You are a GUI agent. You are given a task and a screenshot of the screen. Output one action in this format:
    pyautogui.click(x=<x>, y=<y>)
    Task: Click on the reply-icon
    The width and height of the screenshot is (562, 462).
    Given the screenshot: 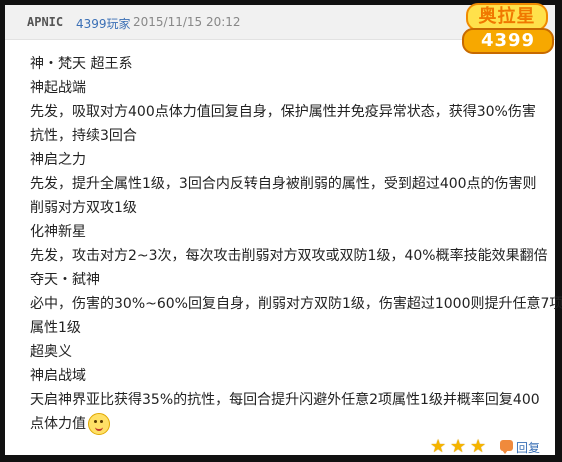 What is the action you would take?
    pyautogui.click(x=506, y=447)
    